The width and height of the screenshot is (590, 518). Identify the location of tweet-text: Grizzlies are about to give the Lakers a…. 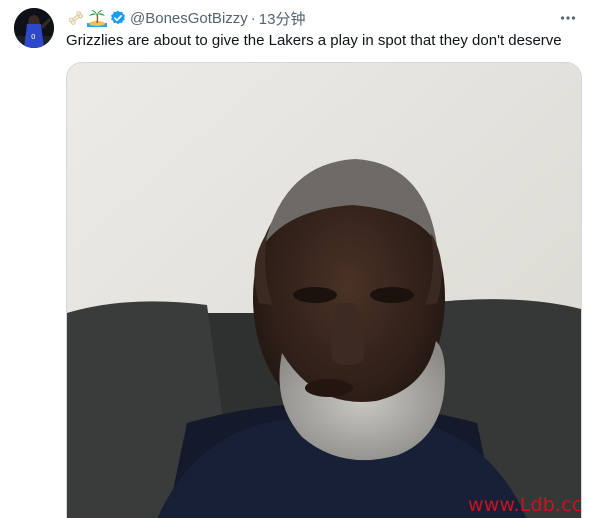
(314, 40).